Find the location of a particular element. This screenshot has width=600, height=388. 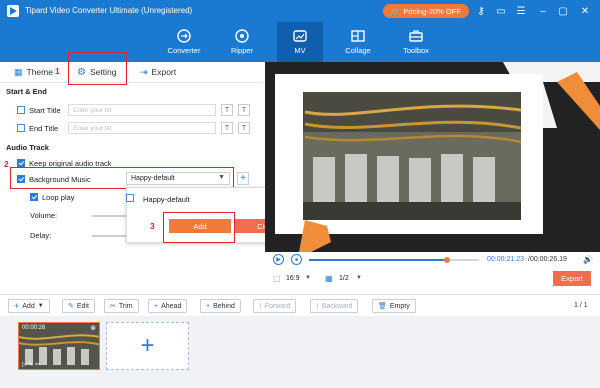

pricing-button: 🛒 Pricing-20% OFF is located at coordinates (426, 11).